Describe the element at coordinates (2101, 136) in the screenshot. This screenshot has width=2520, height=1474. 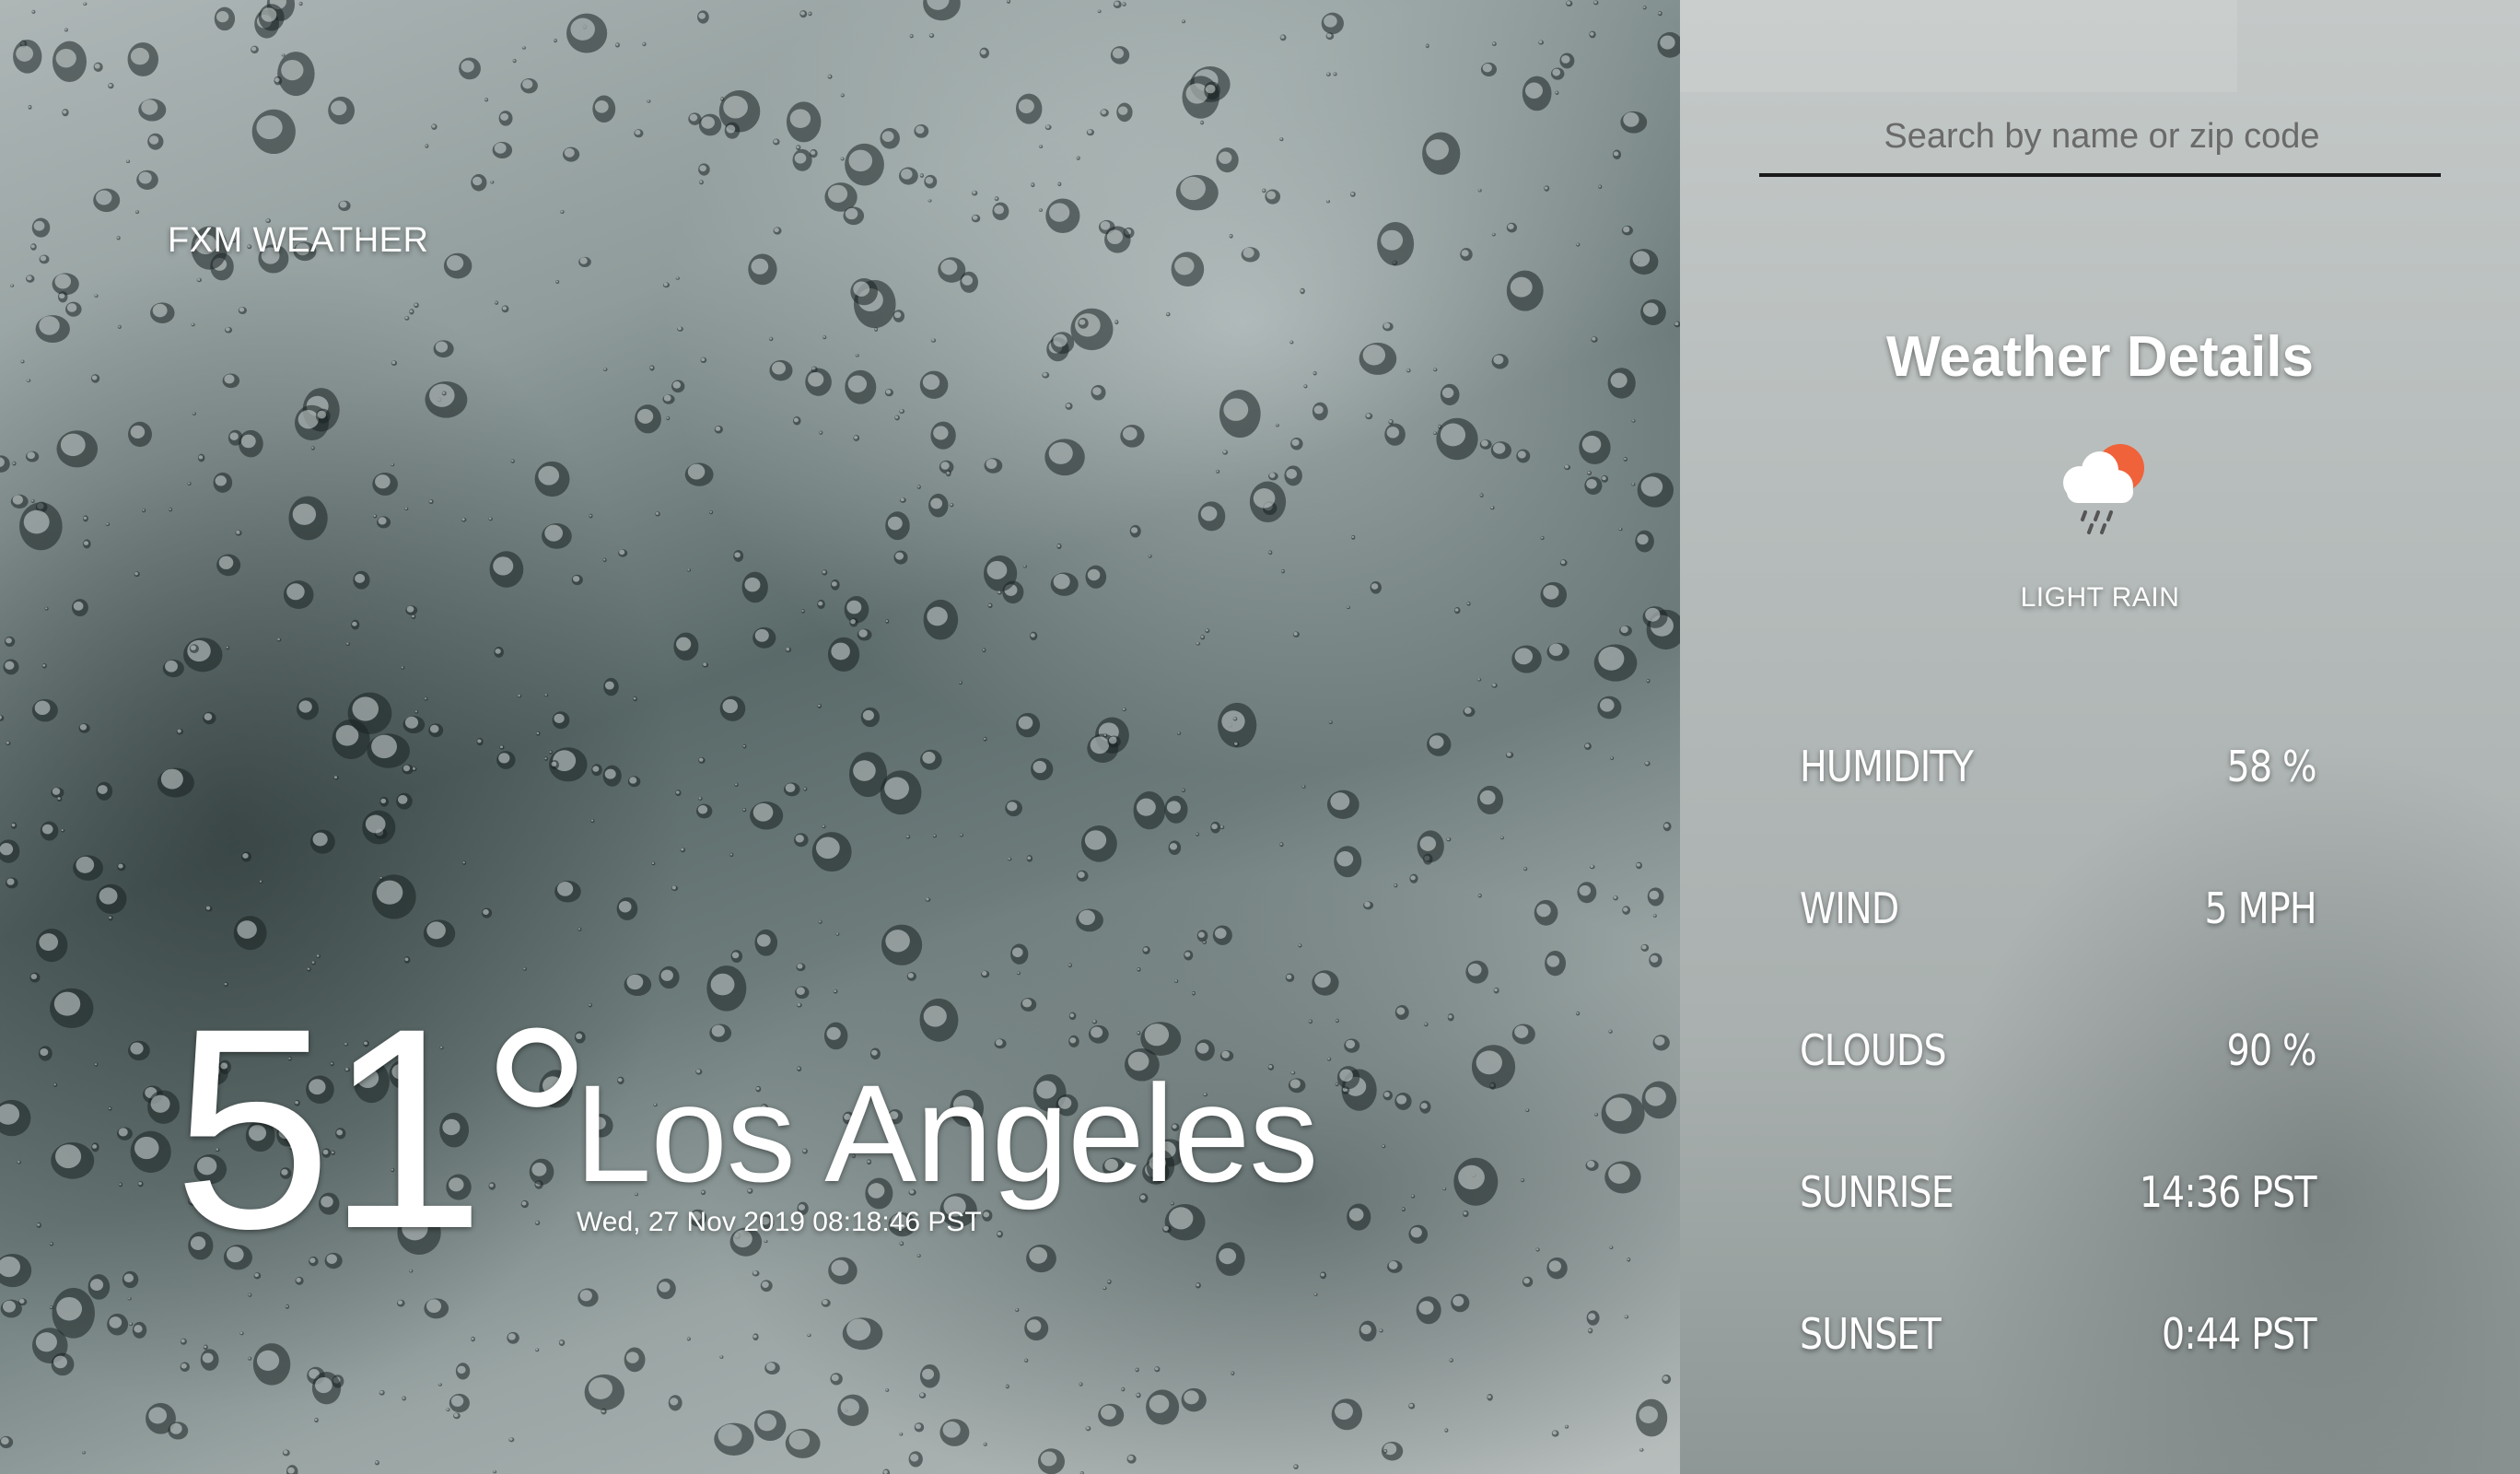
I see `search-input` at that location.